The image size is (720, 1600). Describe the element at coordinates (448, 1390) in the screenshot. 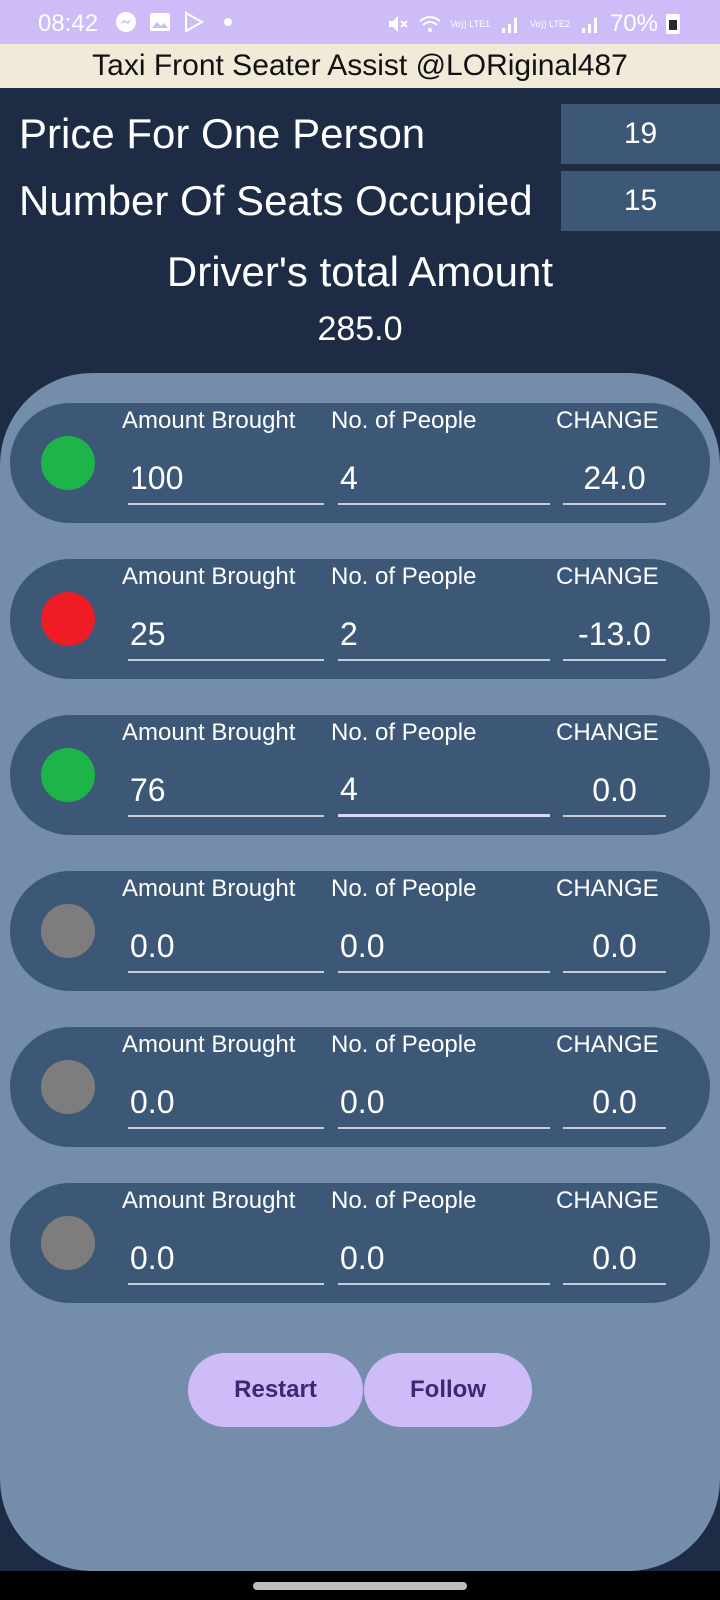

I see `follow-button: Follow` at that location.